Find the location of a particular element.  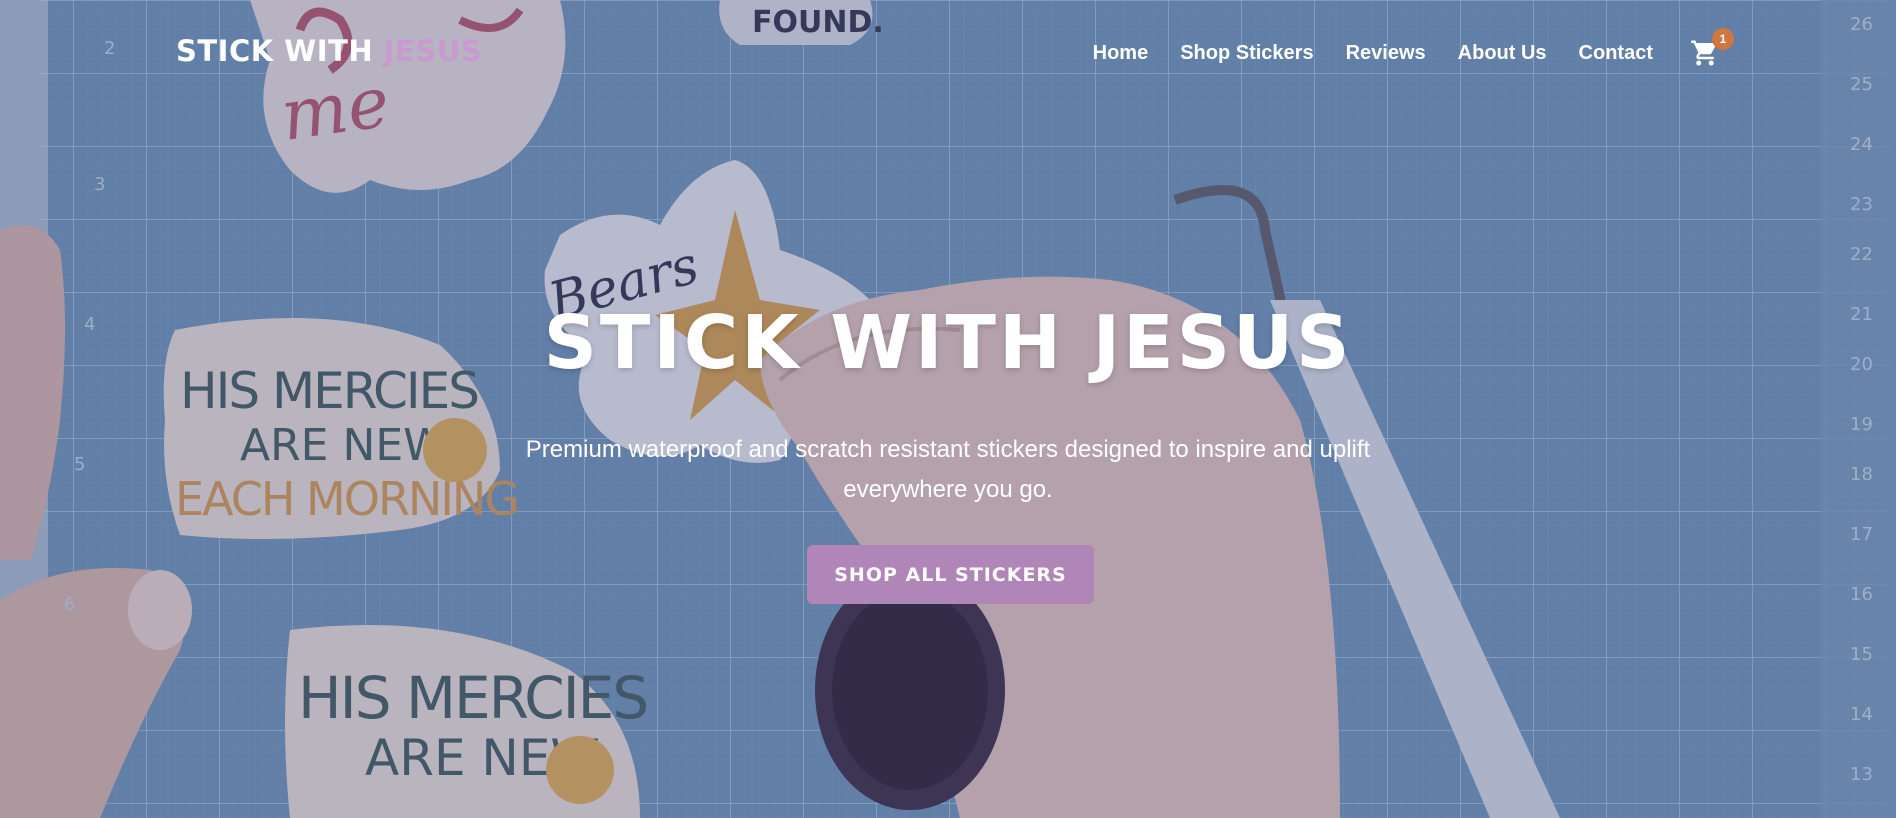

cart-button: 1 is located at coordinates (1712, 50).